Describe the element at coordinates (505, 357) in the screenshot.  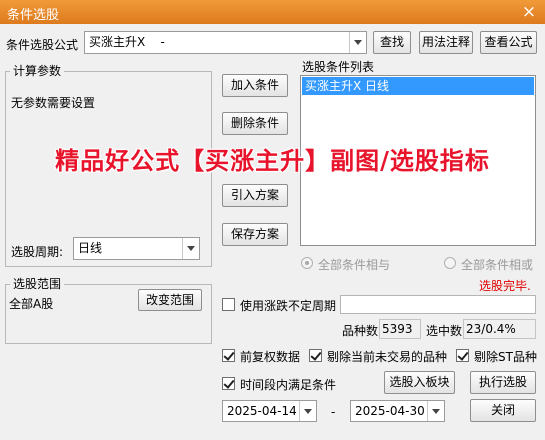
I see `exclude-st-label: 剔除ST品种` at that location.